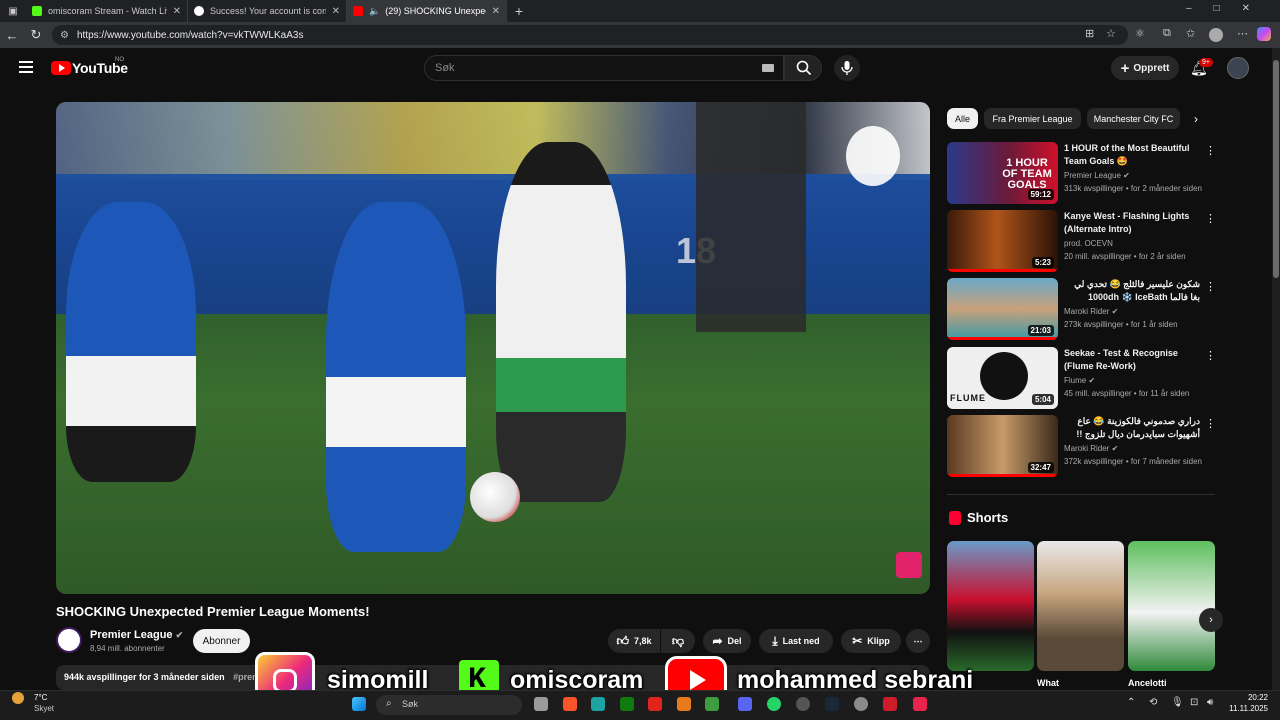 The height and width of the screenshot is (720, 1280). Describe the element at coordinates (18, 698) in the screenshot. I see `weather-icon` at that location.